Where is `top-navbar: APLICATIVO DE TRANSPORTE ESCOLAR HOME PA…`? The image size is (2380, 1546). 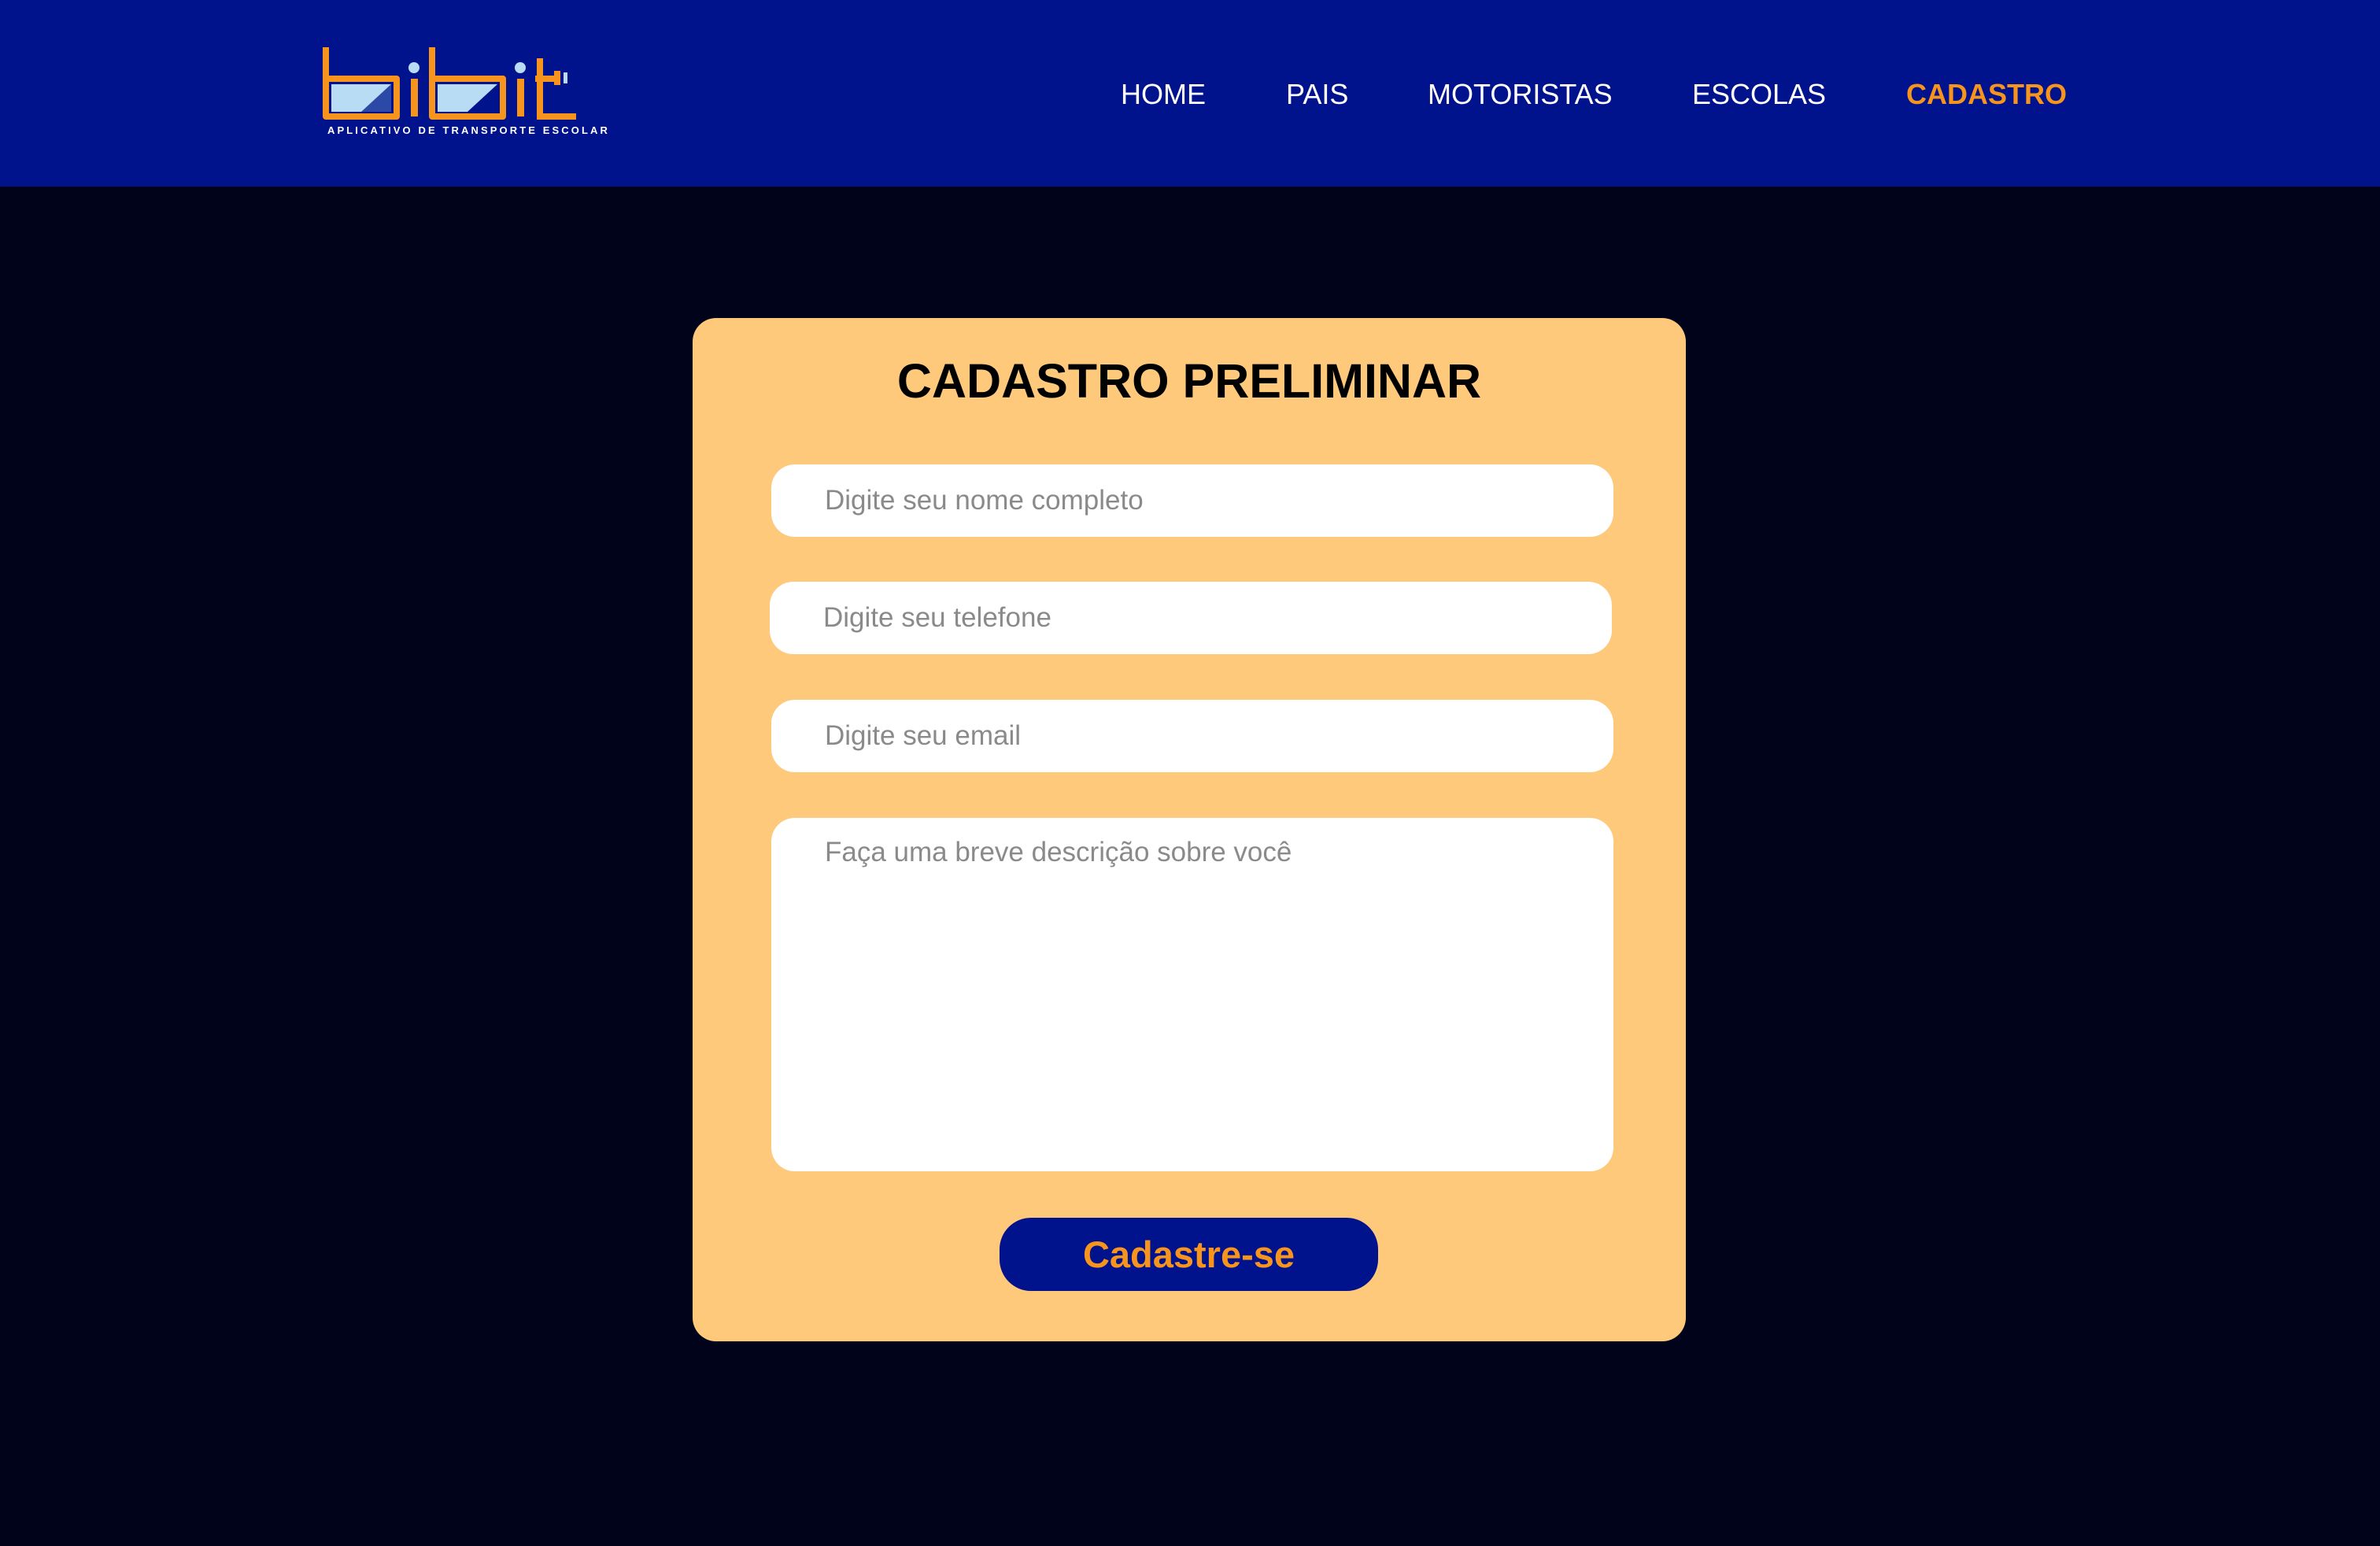 top-navbar: APLICATIVO DE TRANSPORTE ESCOLAR HOME PA… is located at coordinates (1190, 94).